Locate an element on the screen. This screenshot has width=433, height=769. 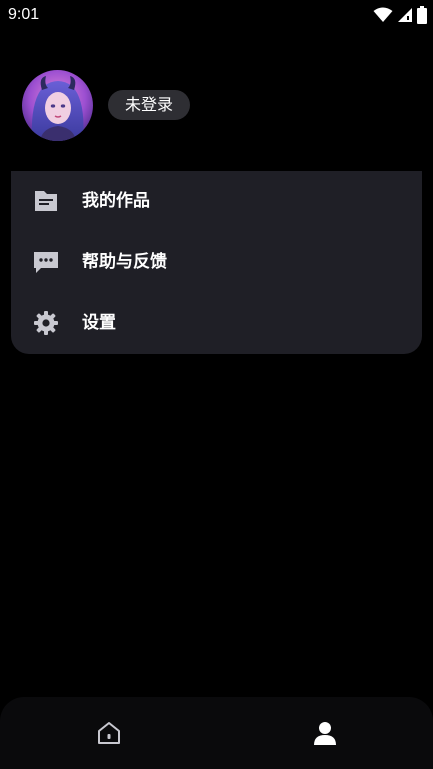
home-icon is located at coordinates (109, 733).